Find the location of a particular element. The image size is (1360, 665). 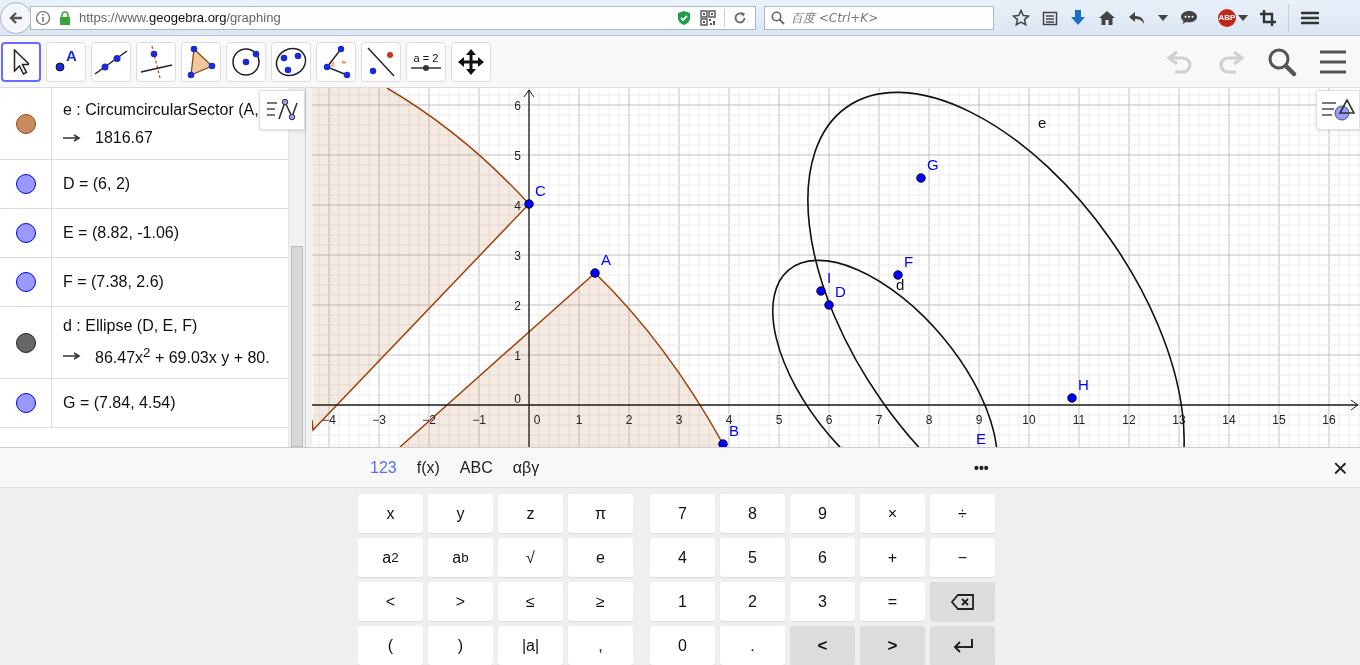

keyboard-key: ÷ is located at coordinates (962, 513).